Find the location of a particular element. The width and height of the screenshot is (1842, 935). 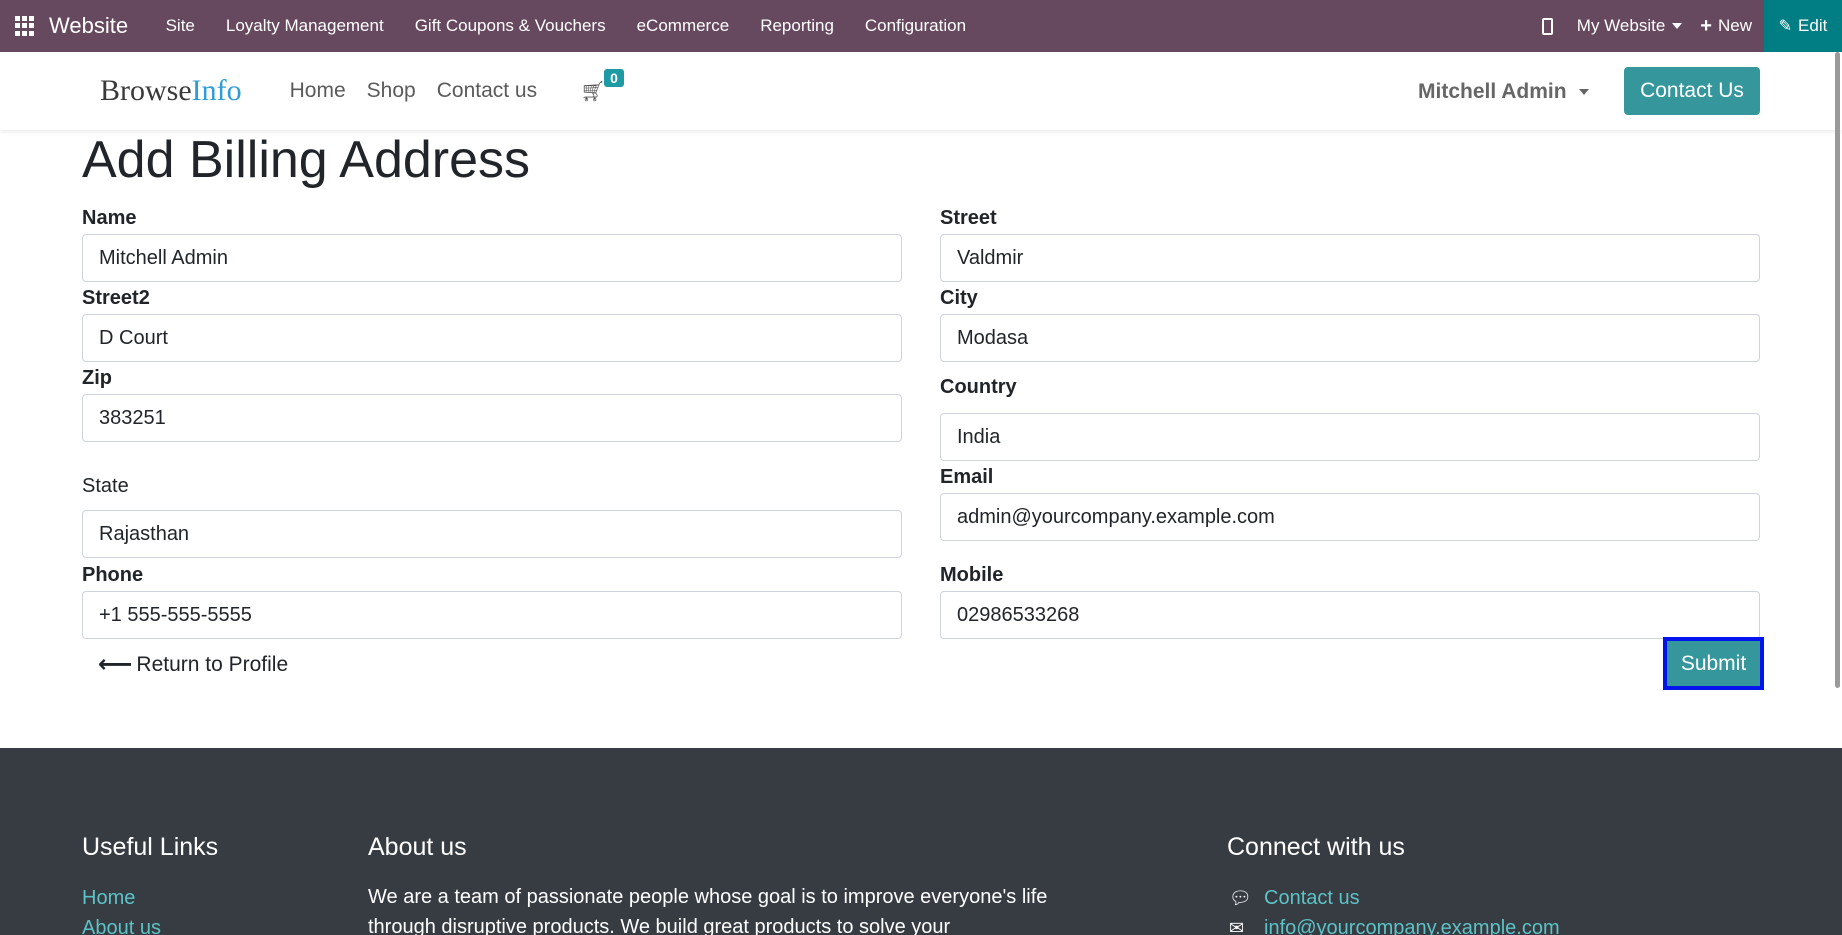

name-input is located at coordinates (492, 258).